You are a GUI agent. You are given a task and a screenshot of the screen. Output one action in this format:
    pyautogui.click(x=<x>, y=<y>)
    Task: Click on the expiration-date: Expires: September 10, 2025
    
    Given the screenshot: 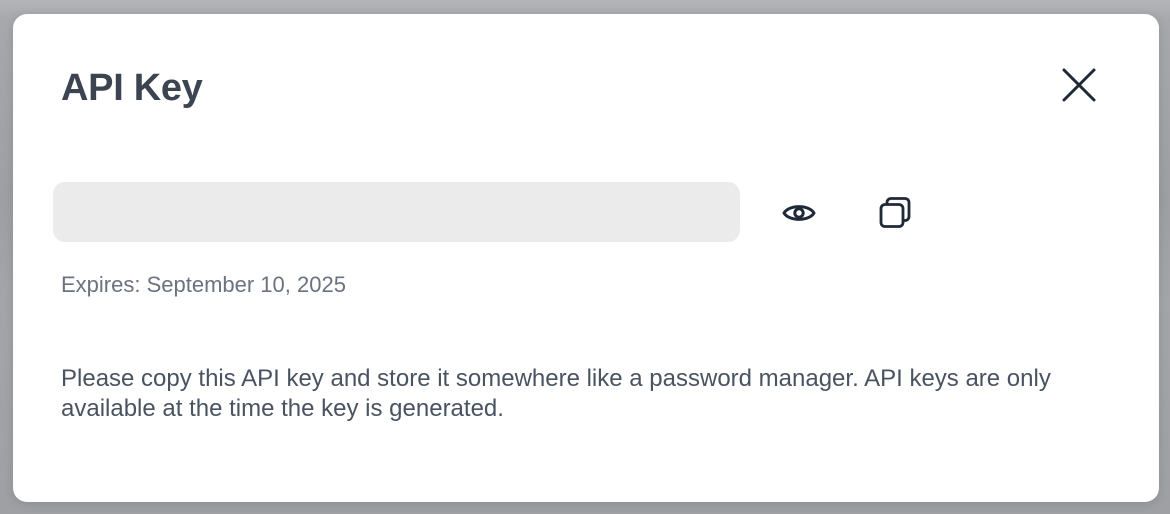 What is the action you would take?
    pyautogui.click(x=203, y=284)
    